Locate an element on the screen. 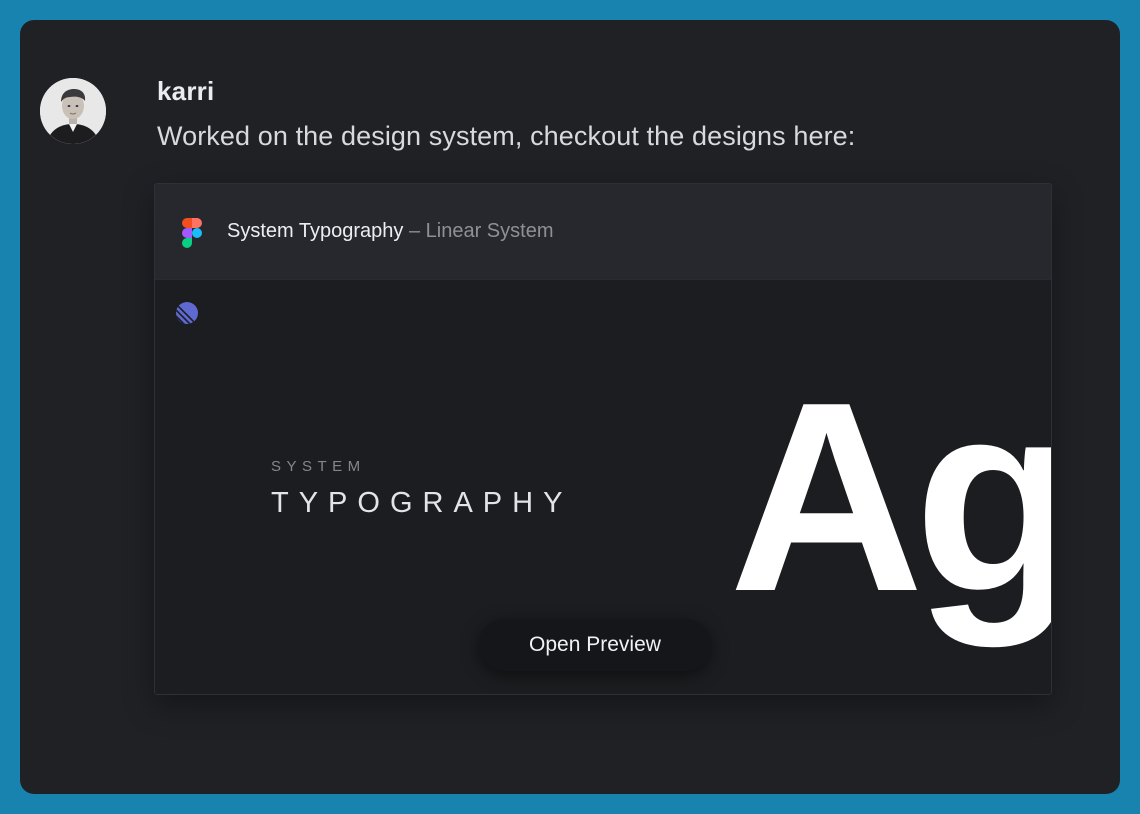  preview-label-typography: TYPOGRAPHY is located at coordinates (422, 503).